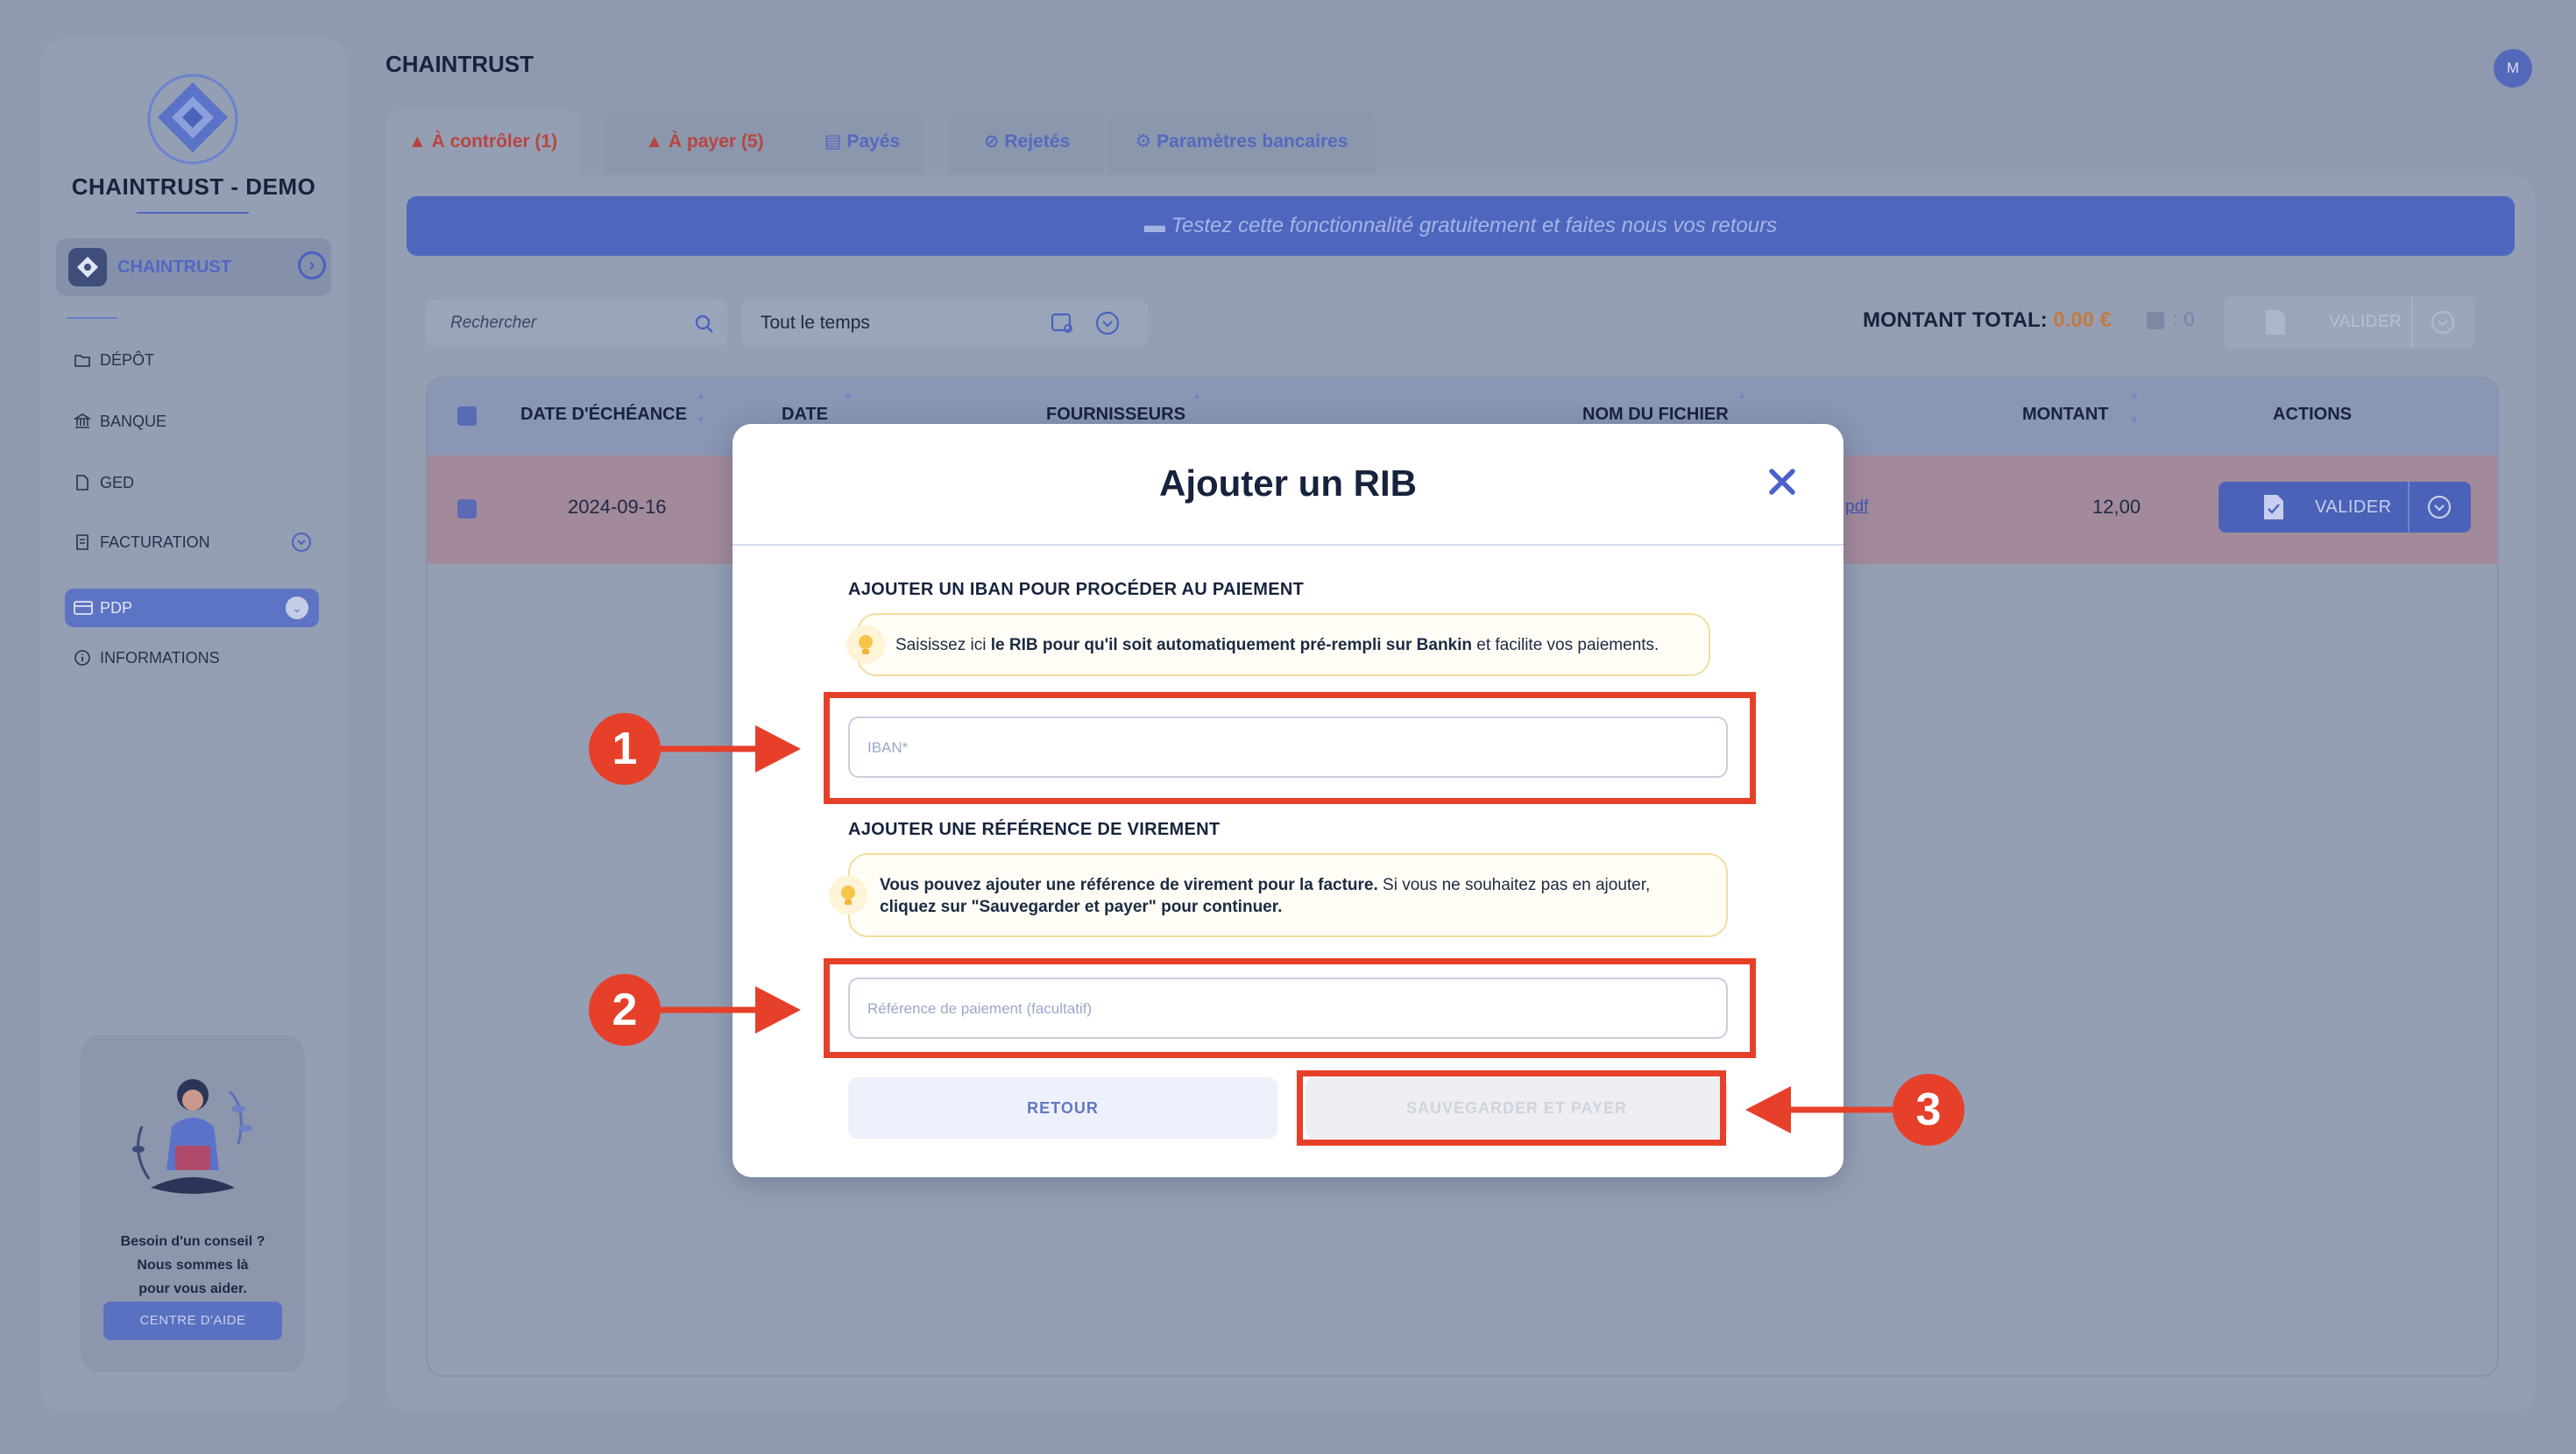 The width and height of the screenshot is (2576, 1454). I want to click on help-line: Nous sommes là, so click(193, 1265).